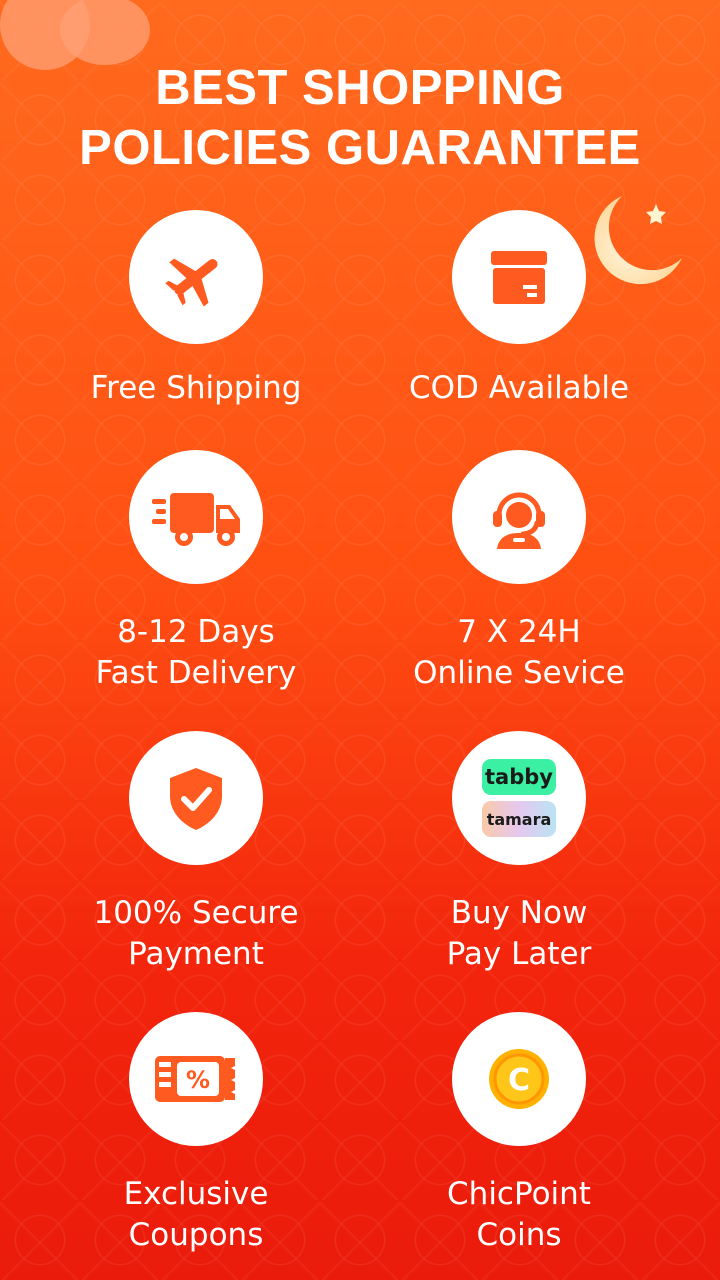 The height and width of the screenshot is (1280, 720). What do you see at coordinates (360, 118) in the screenshot?
I see `page-title: BEST SHOPPING POLICIES GUARANTEE` at bounding box center [360, 118].